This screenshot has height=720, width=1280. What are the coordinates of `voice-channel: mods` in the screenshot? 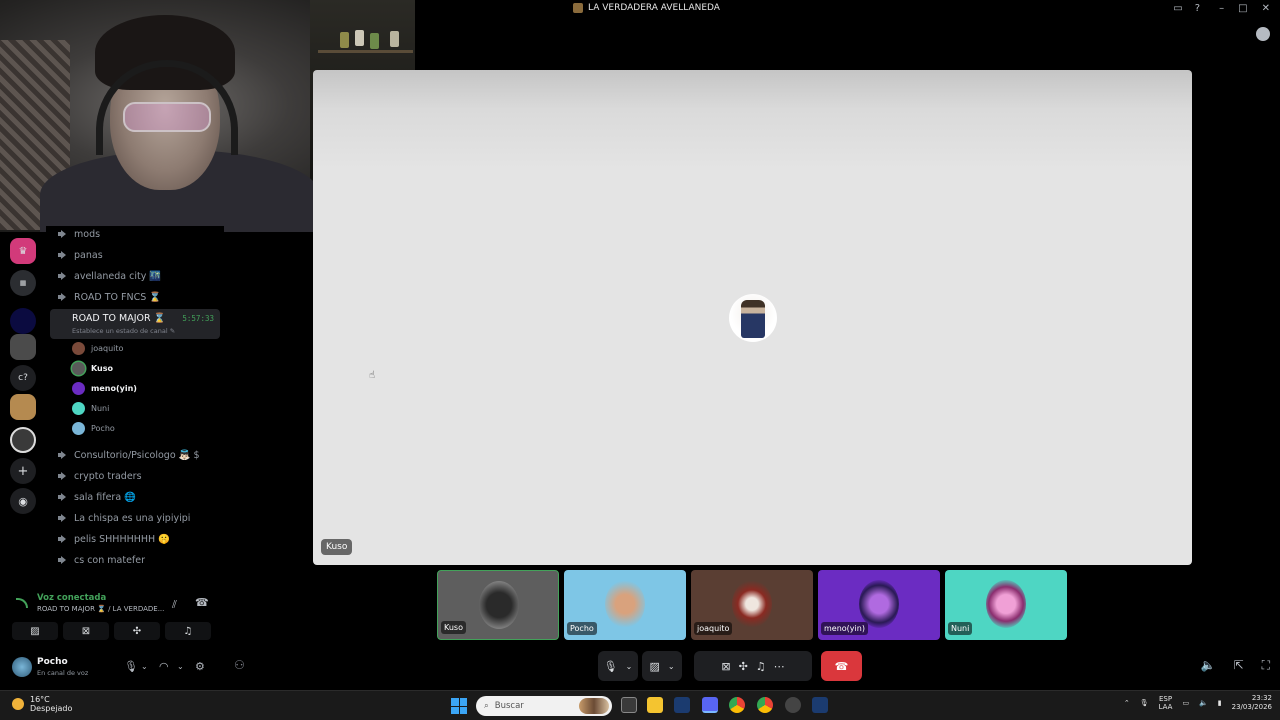 It's located at (135, 234).